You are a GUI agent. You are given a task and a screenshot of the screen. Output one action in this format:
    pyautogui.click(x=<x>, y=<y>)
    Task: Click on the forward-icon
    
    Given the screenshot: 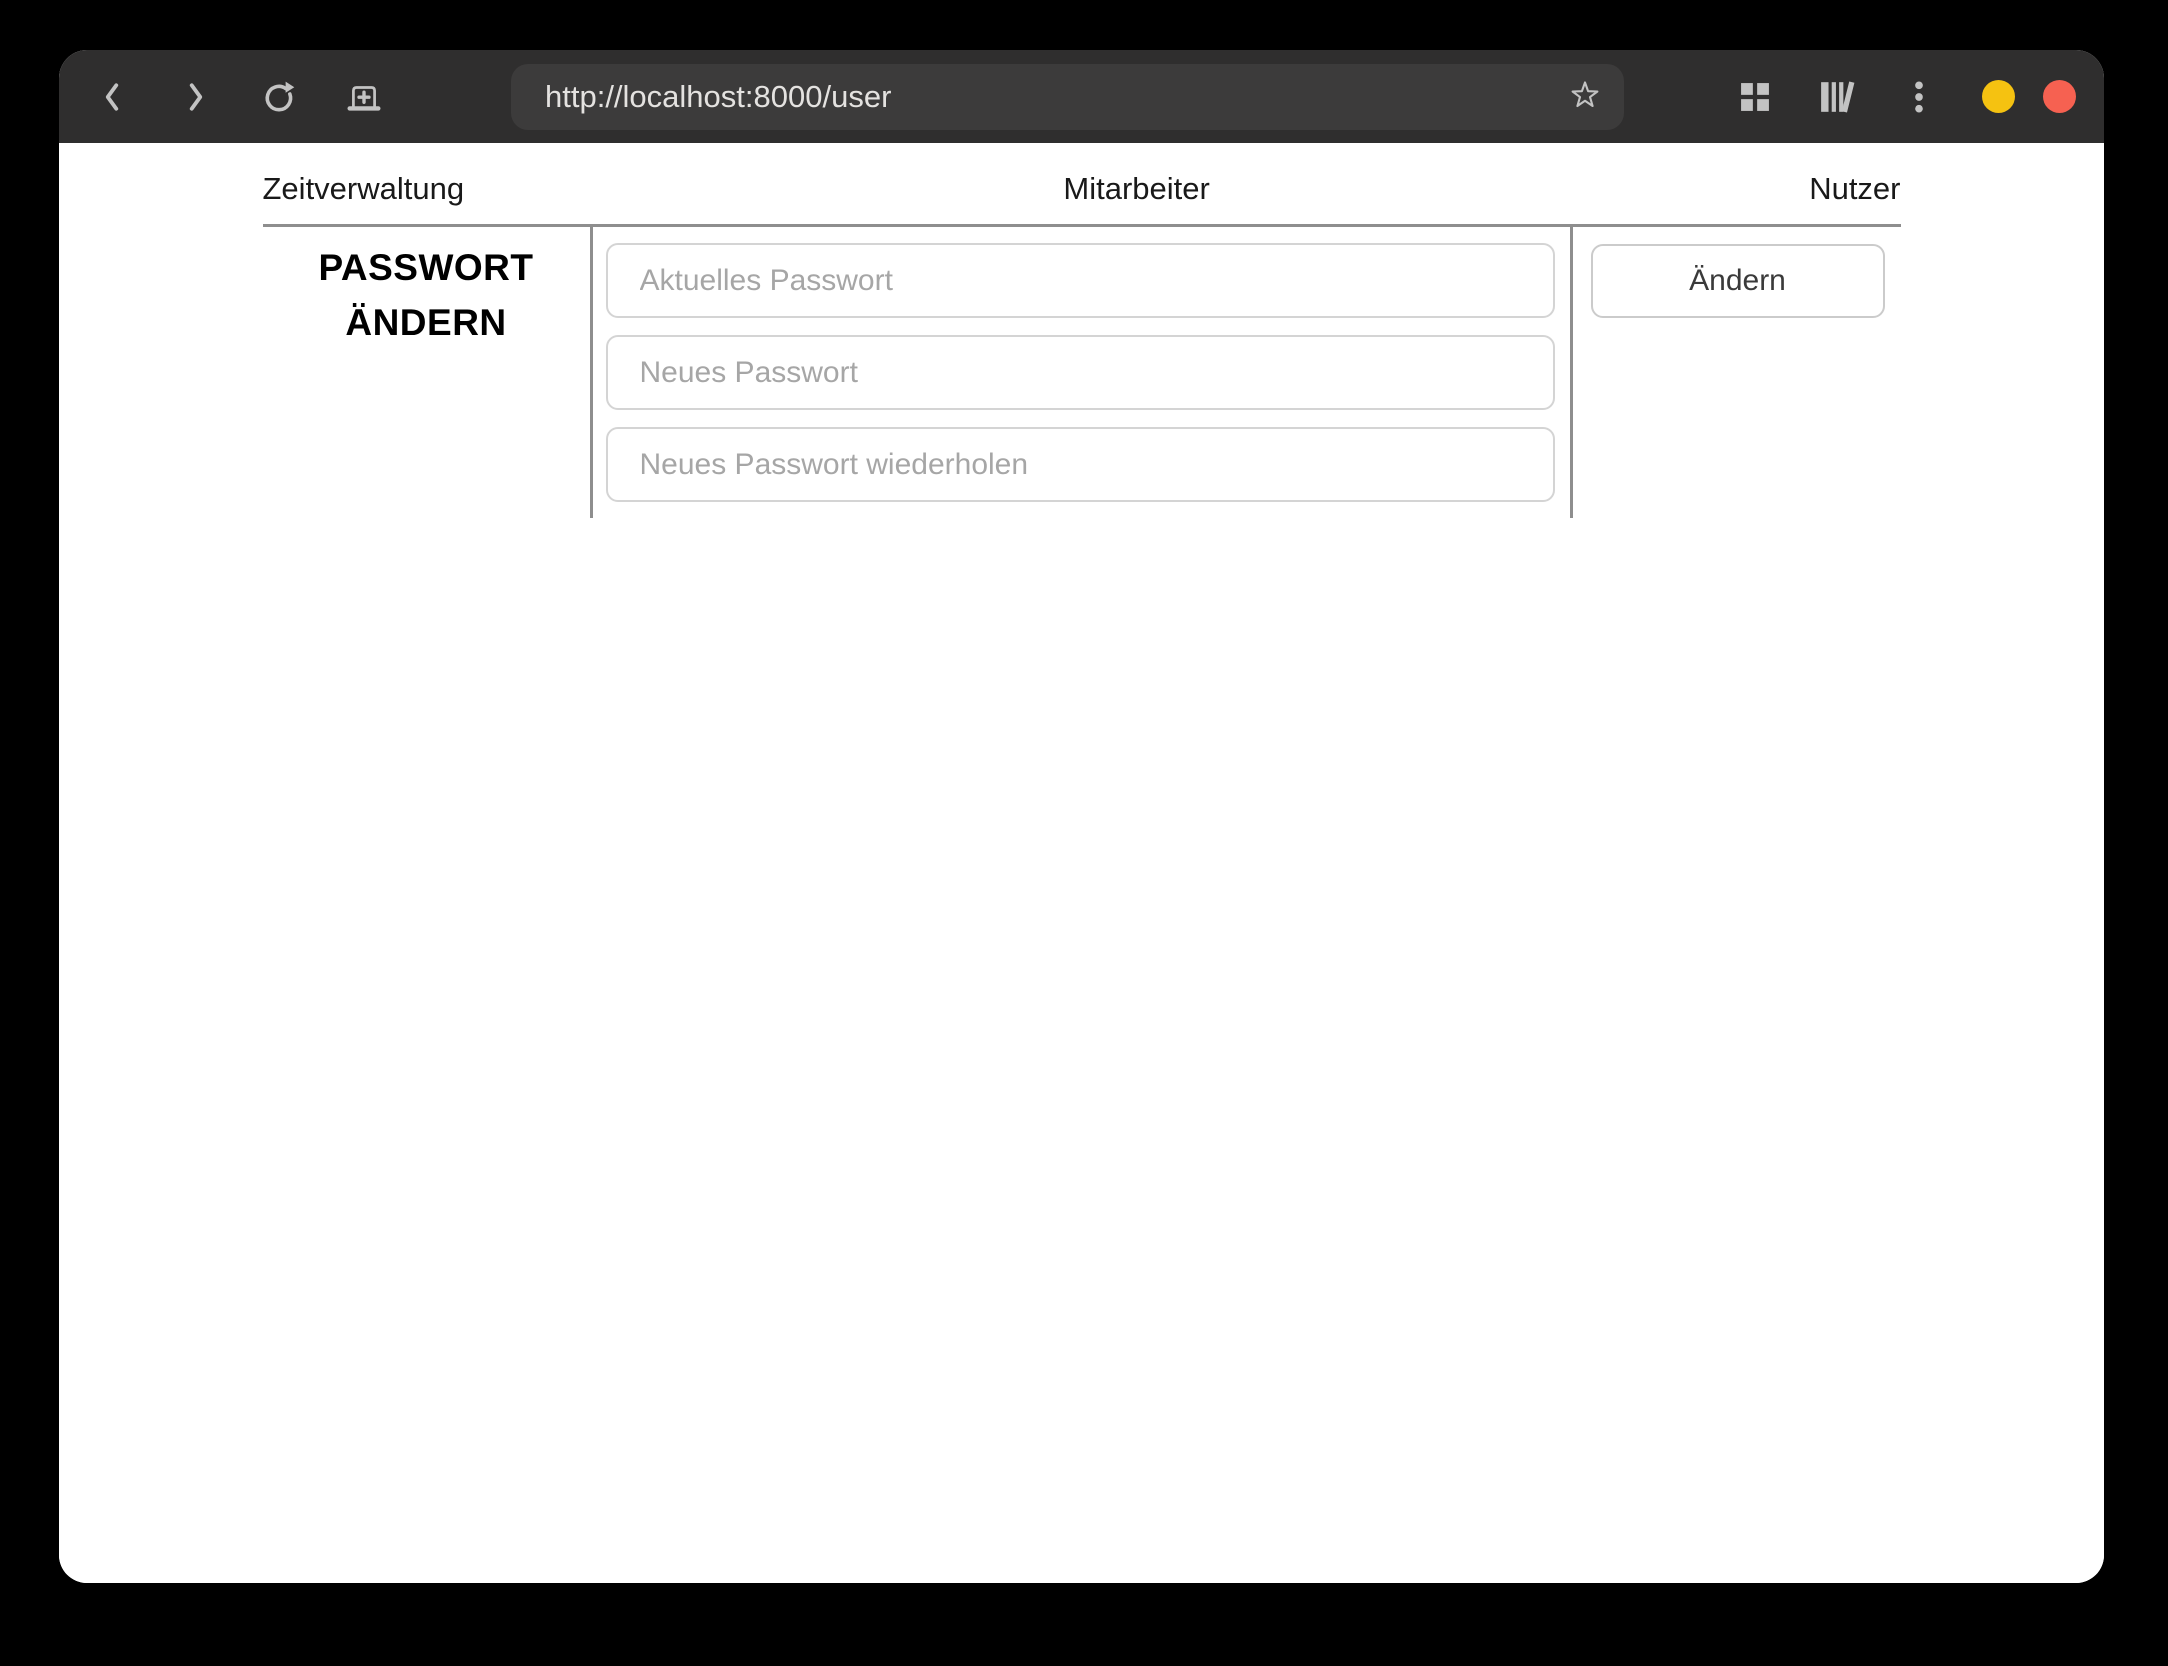 What is the action you would take?
    pyautogui.click(x=196, y=96)
    